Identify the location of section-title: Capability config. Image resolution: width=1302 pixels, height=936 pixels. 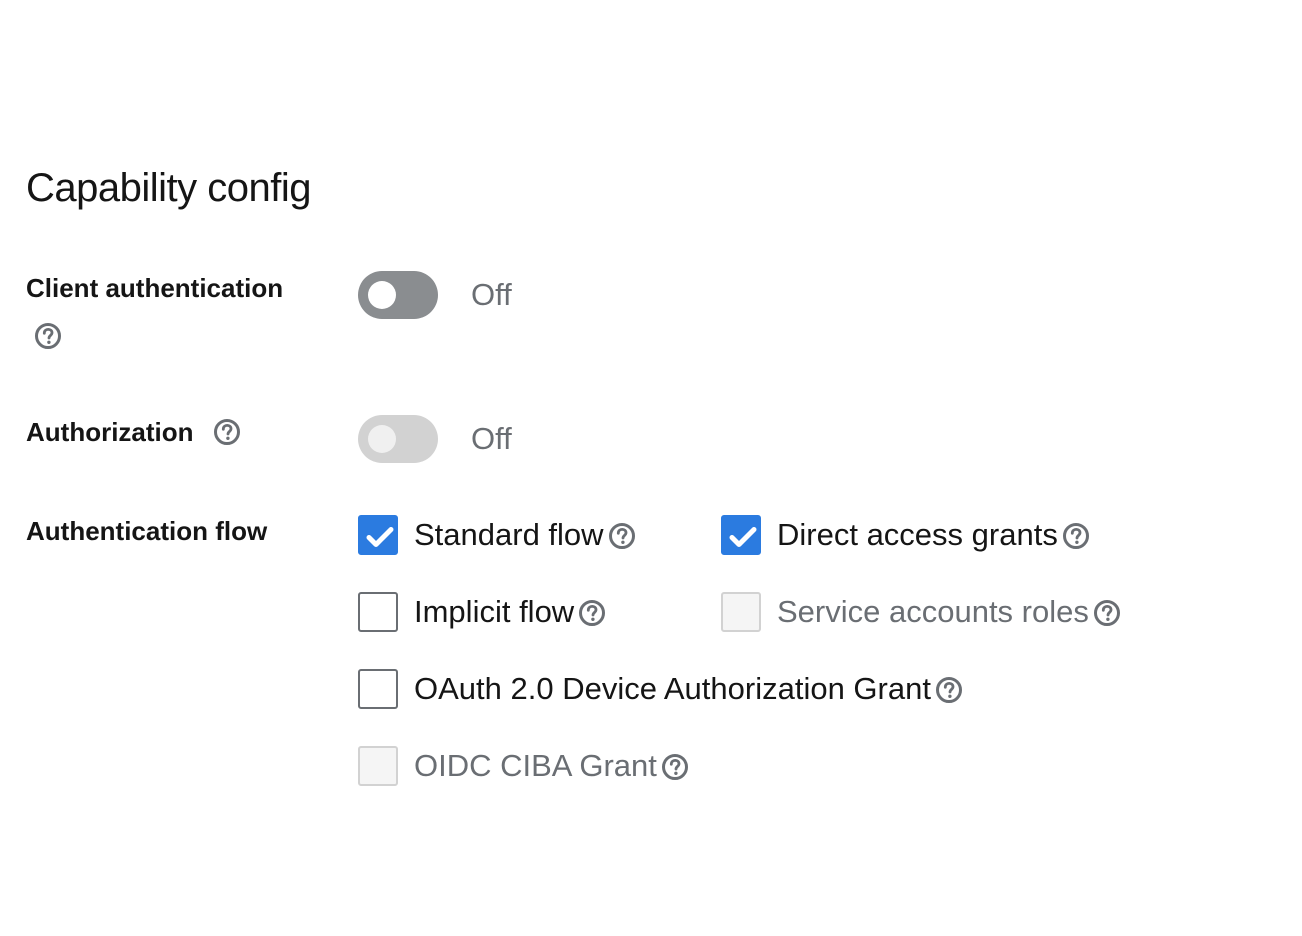
(169, 188).